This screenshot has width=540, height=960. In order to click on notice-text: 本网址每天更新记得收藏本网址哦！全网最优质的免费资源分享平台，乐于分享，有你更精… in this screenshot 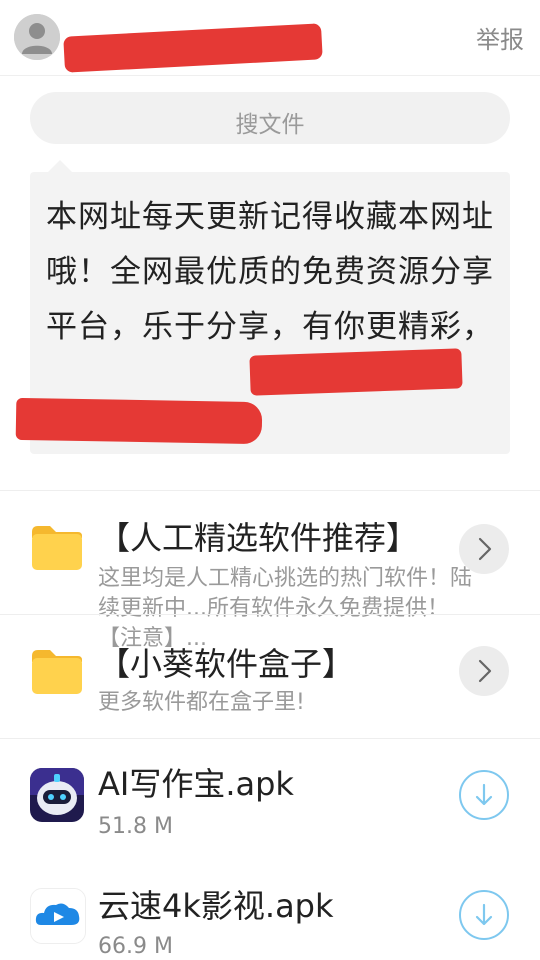, I will do `click(270, 272)`.